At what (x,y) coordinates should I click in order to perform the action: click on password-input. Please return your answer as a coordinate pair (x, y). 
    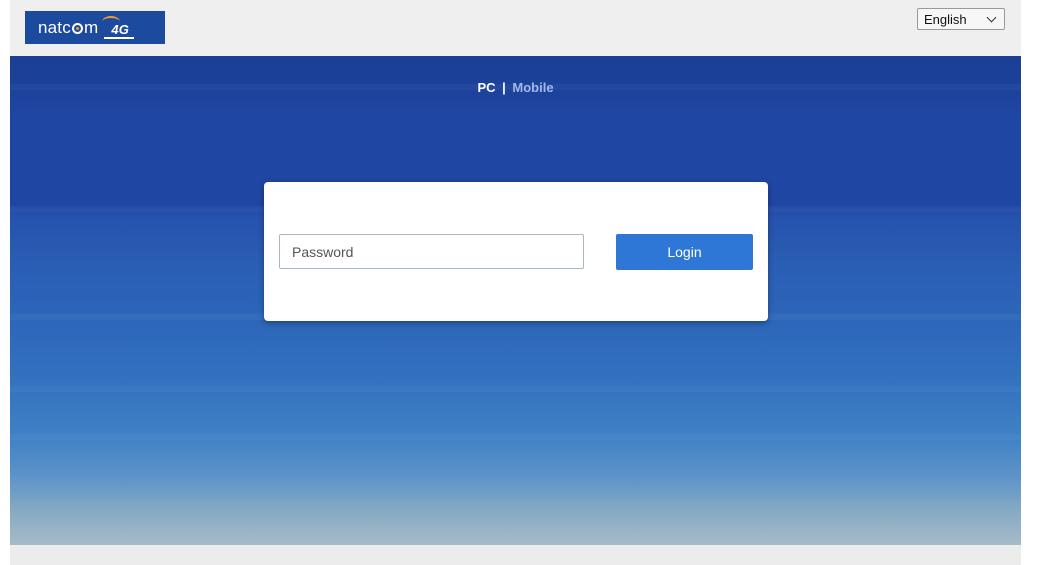
    Looking at the image, I should click on (431, 251).